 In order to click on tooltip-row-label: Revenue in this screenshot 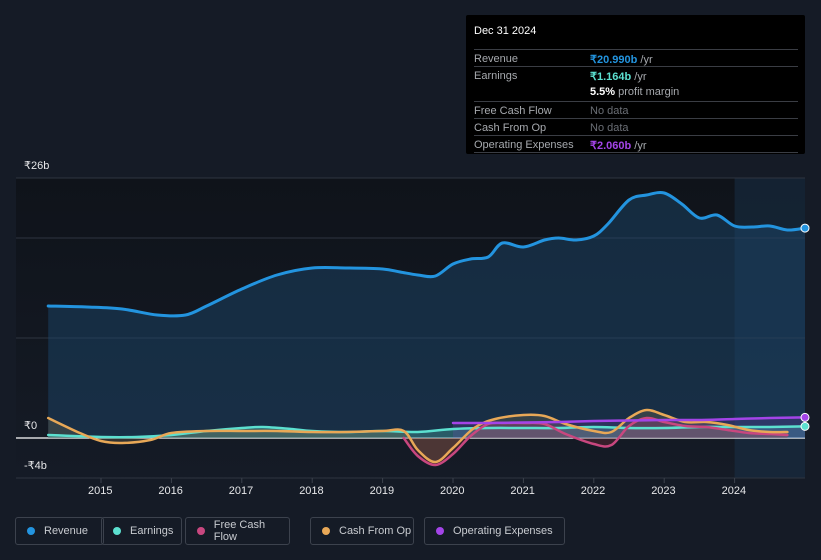, I will do `click(496, 59)`.